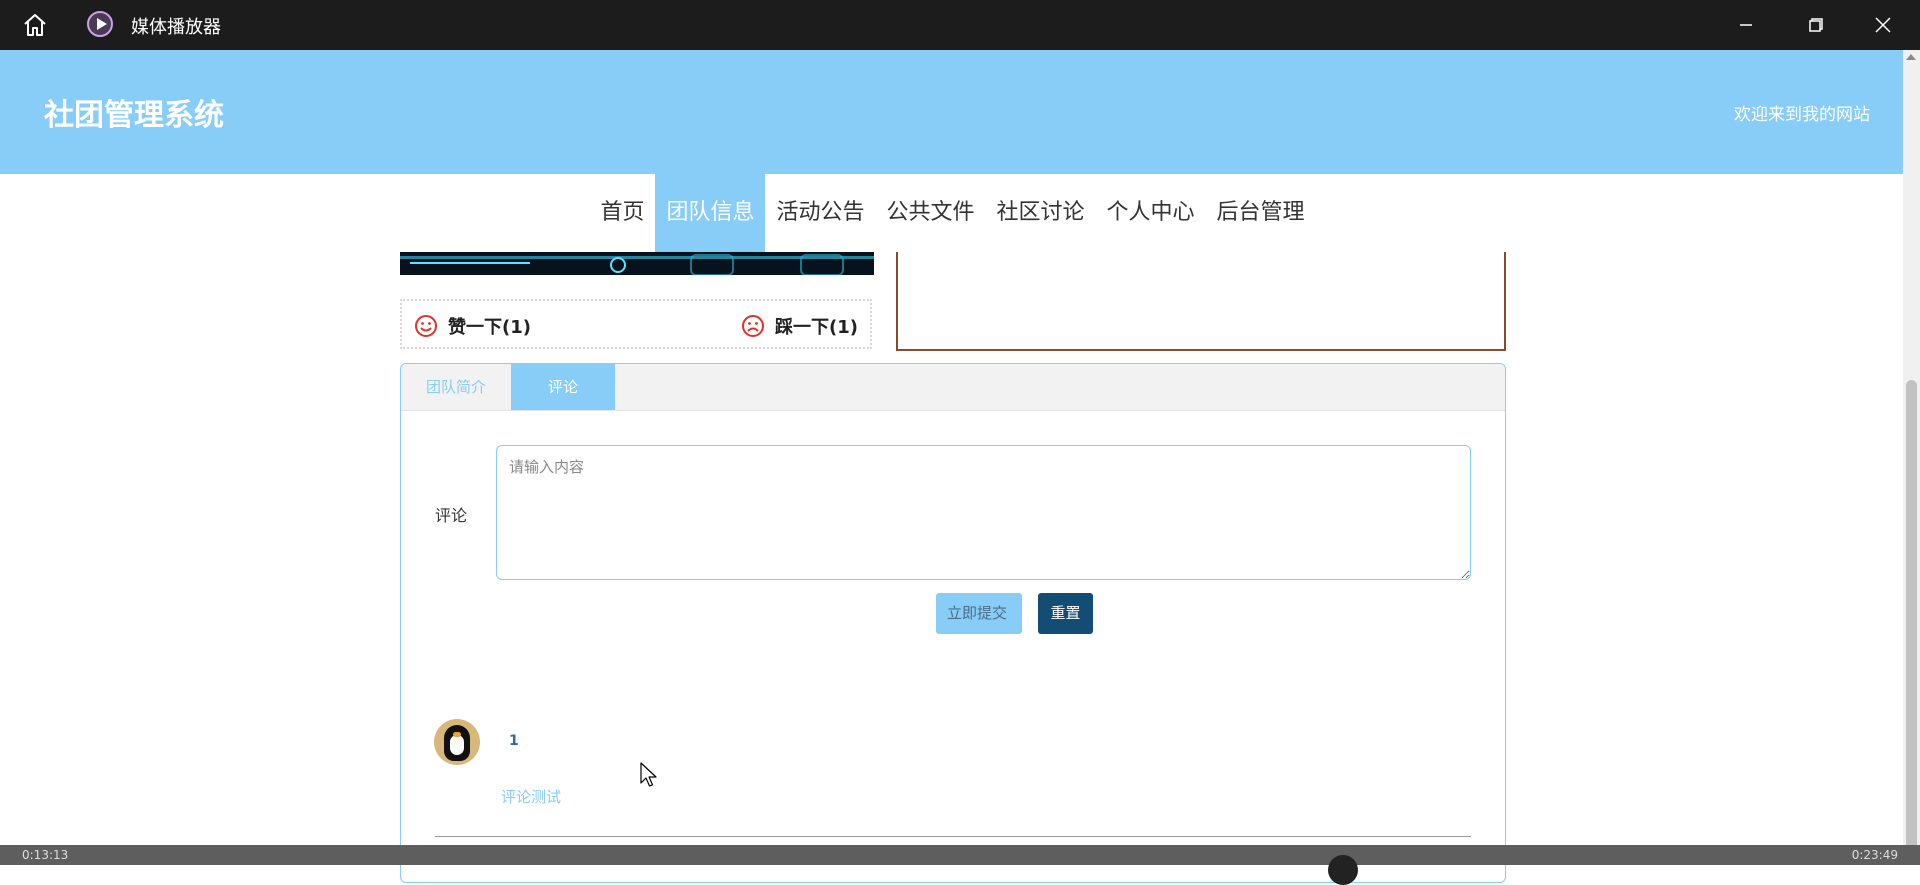  I want to click on nav-item-public-files: 公共文件, so click(930, 213).